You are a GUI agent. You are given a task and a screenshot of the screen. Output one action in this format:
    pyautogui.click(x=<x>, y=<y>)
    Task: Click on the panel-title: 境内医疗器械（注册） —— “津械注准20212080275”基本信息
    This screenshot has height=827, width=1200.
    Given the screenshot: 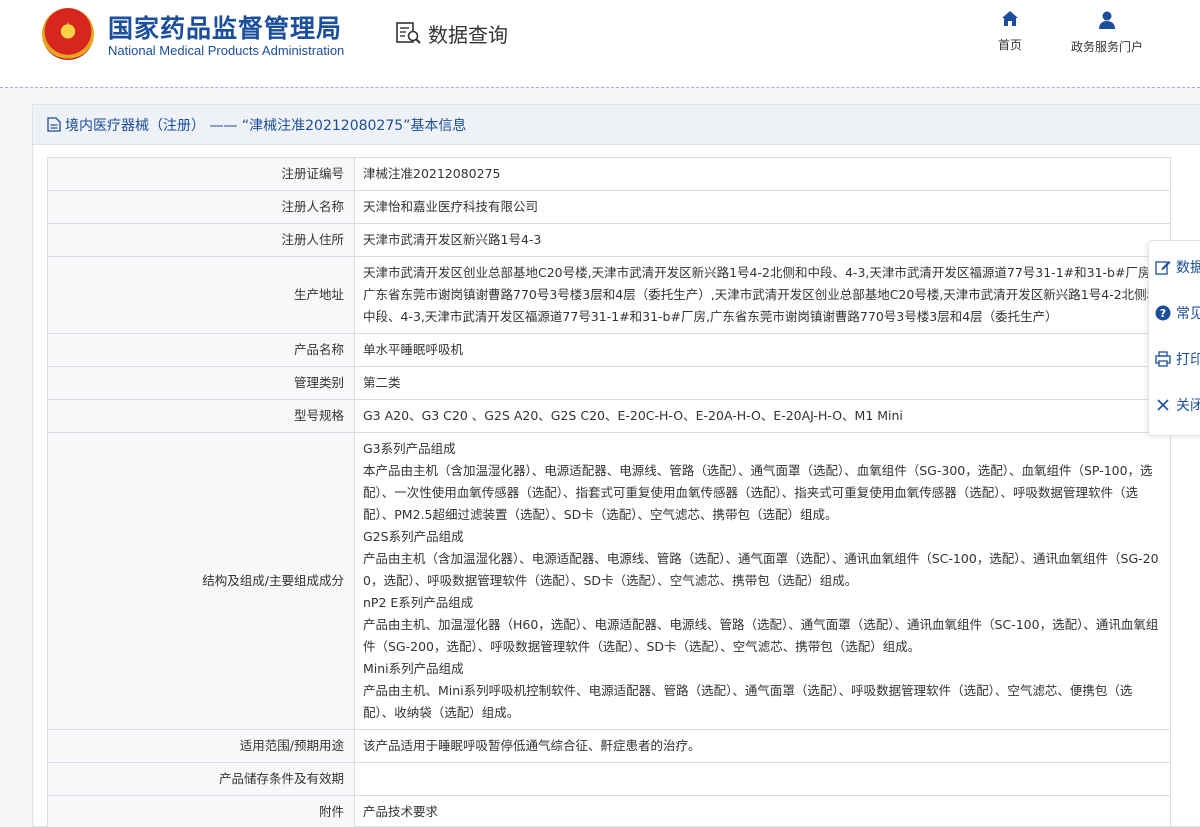 What is the action you would take?
    pyautogui.click(x=266, y=125)
    